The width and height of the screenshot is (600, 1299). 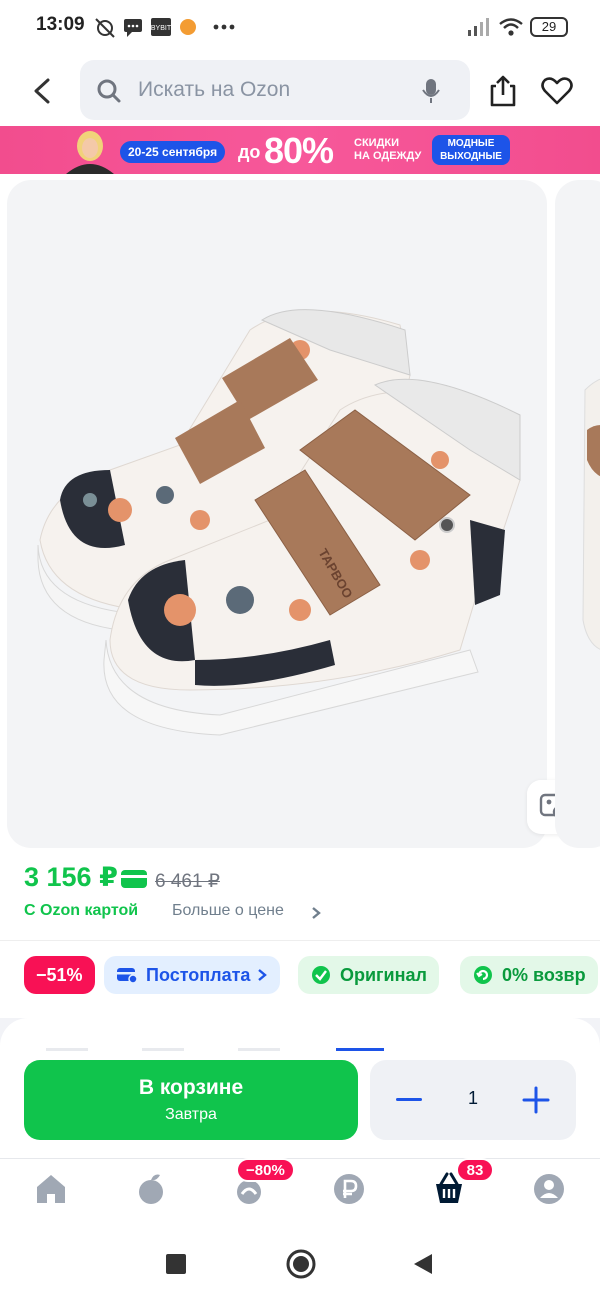 I want to click on battery-indicator: 29, so click(x=549, y=27).